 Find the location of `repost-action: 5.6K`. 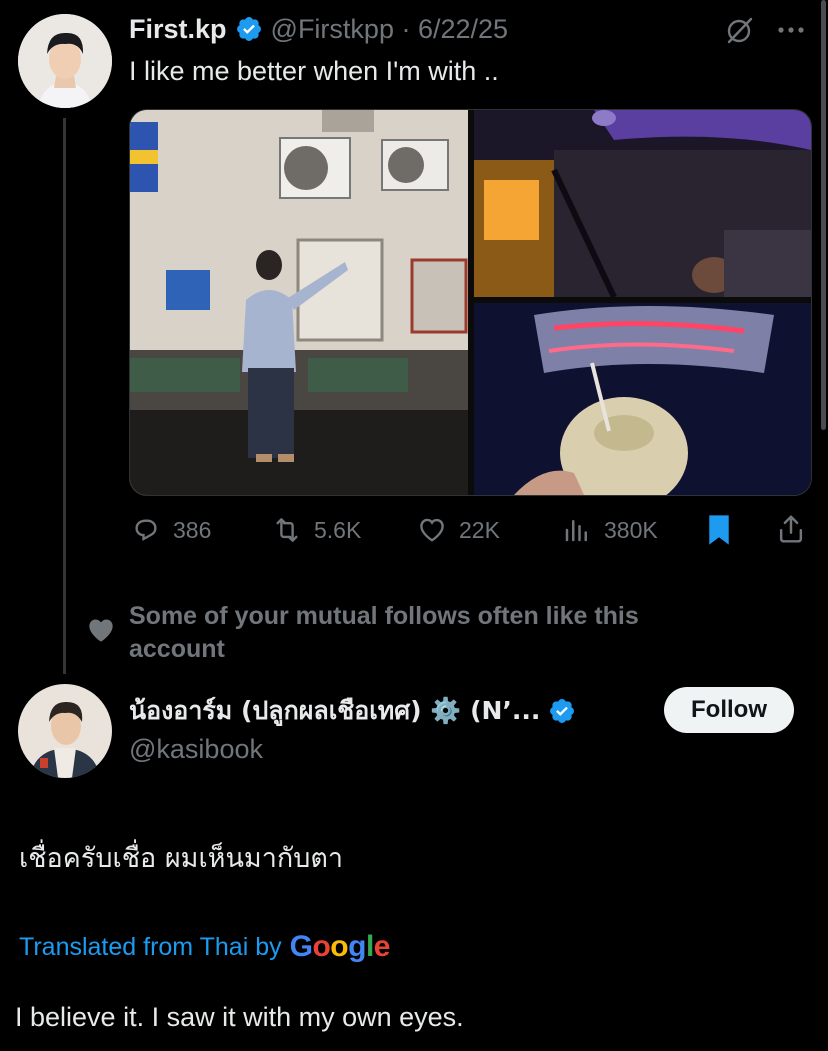

repost-action: 5.6K is located at coordinates (316, 530).